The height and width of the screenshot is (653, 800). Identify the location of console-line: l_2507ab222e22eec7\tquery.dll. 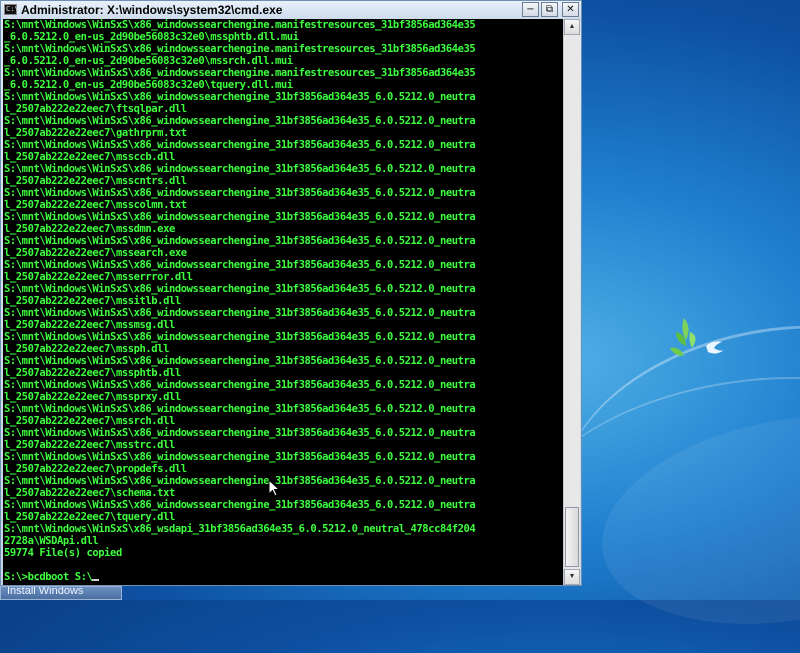
(89, 517).